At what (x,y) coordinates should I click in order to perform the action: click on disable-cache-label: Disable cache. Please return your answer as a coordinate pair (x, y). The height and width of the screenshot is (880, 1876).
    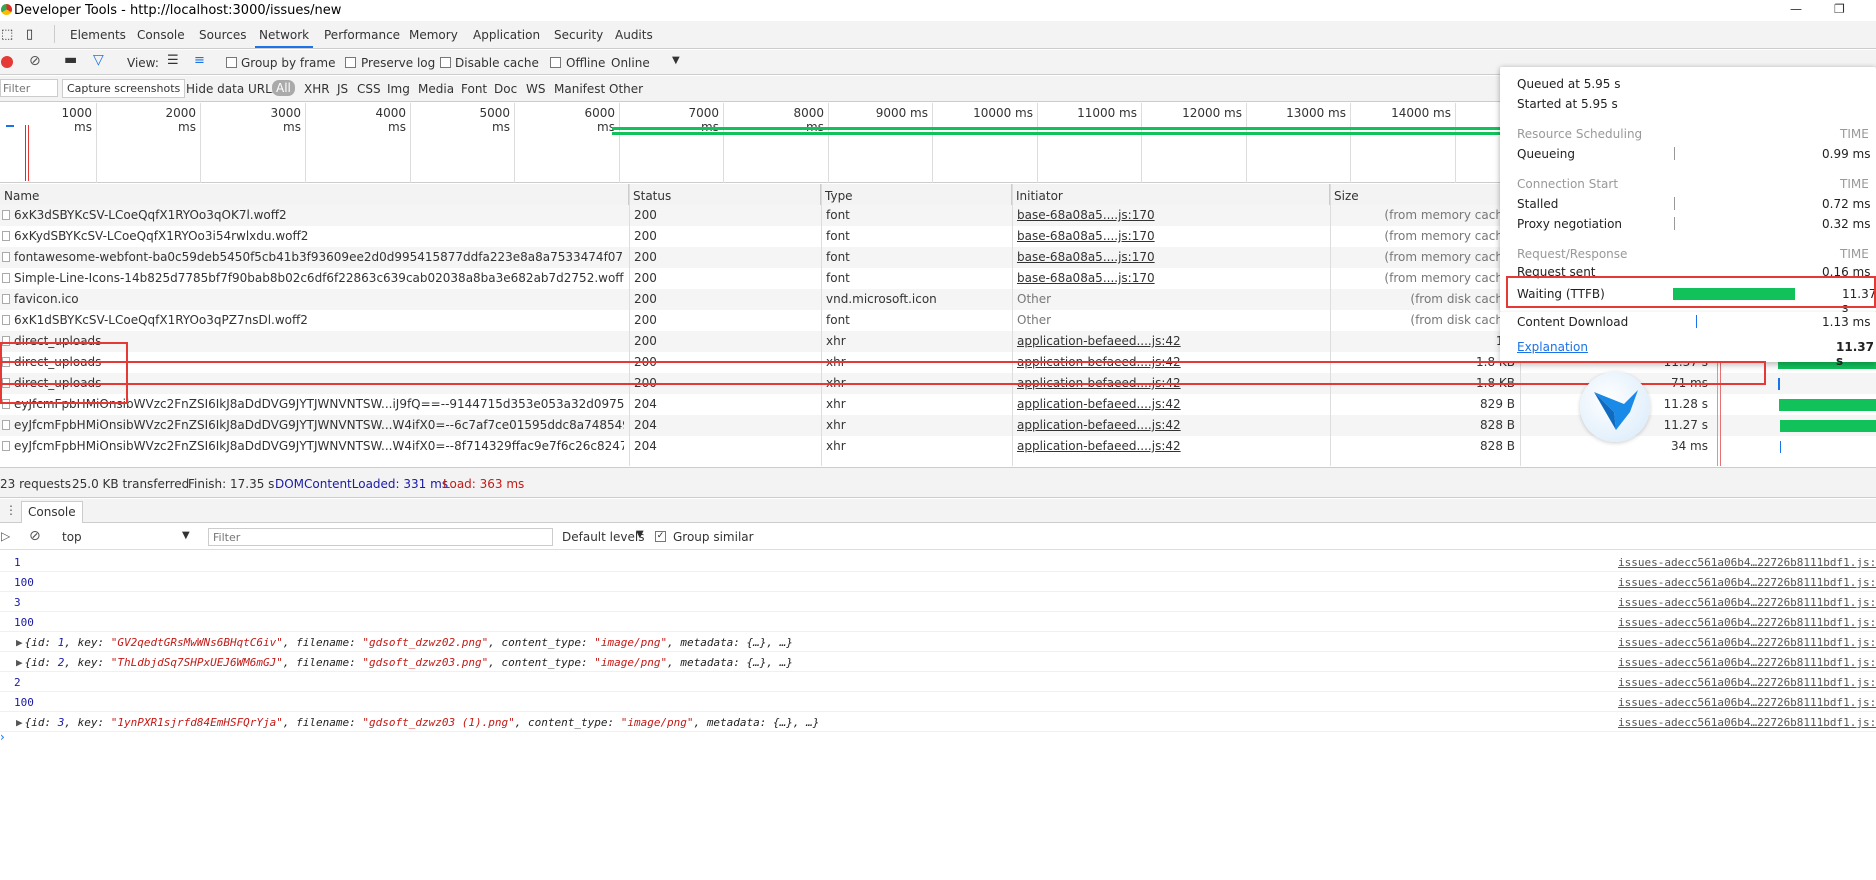
    Looking at the image, I should click on (497, 63).